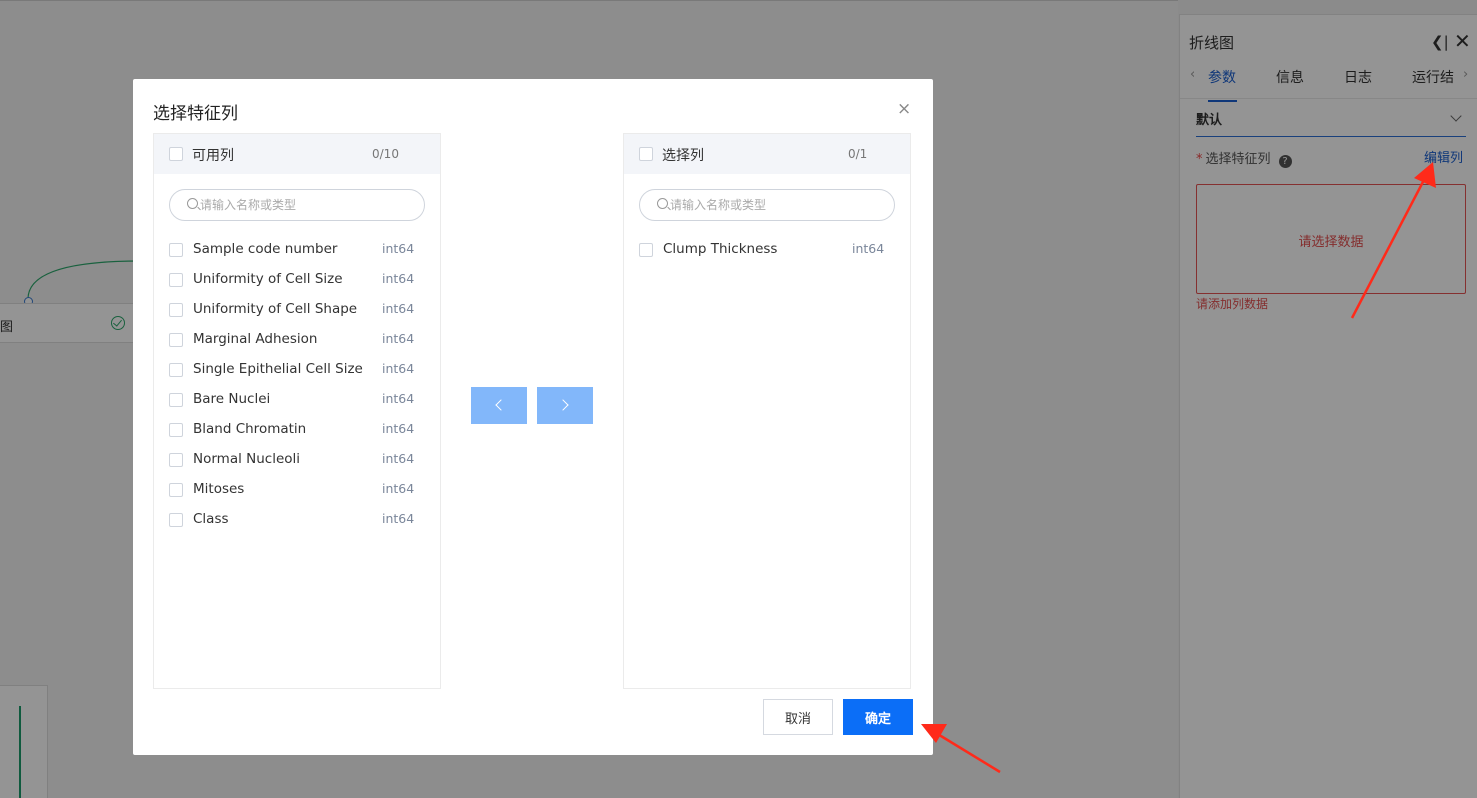 The height and width of the screenshot is (798, 1477). What do you see at coordinates (299, 401) in the screenshot?
I see `list-item: Bare Nuclei int64` at bounding box center [299, 401].